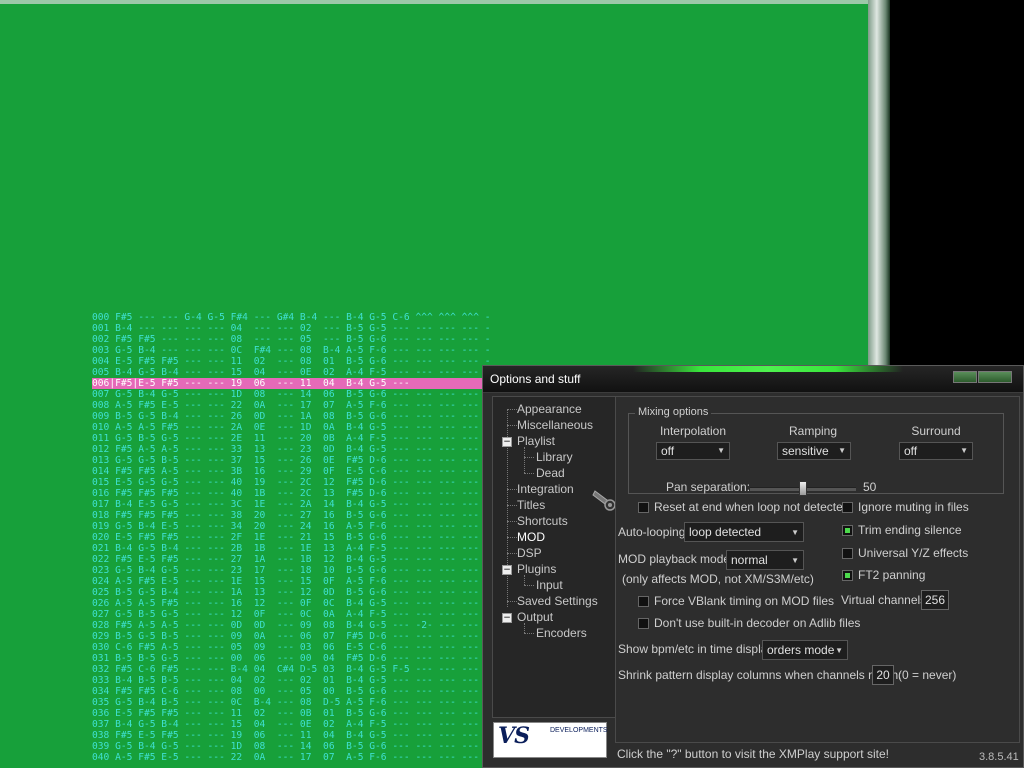 Image resolution: width=1024 pixels, height=768 pixels. What do you see at coordinates (805, 451) in the screenshot?
I see `ramping-value: sensitive` at bounding box center [805, 451].